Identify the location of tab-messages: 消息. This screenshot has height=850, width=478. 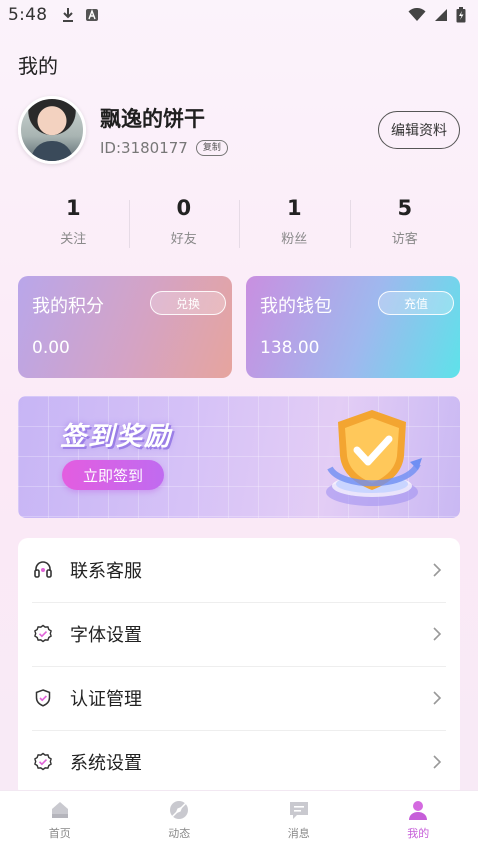
(299, 820).